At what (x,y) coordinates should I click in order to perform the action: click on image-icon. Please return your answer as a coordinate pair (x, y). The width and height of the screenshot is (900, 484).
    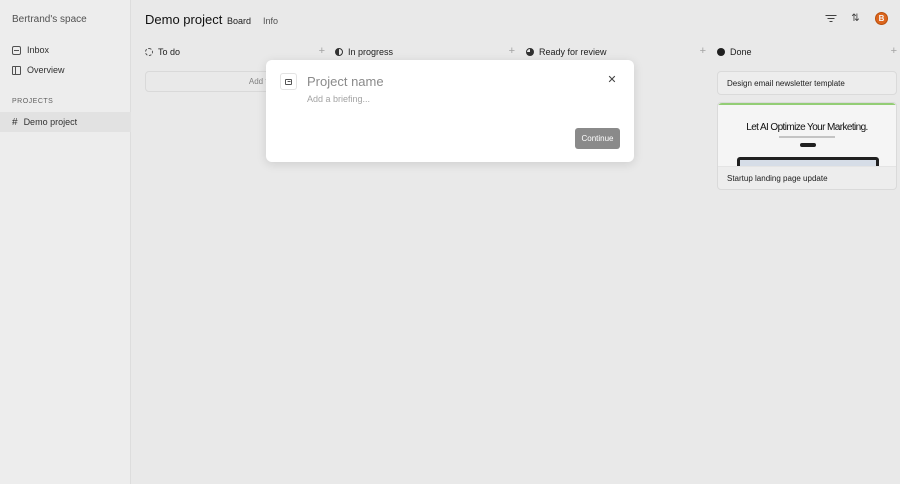
    Looking at the image, I should click on (288, 81).